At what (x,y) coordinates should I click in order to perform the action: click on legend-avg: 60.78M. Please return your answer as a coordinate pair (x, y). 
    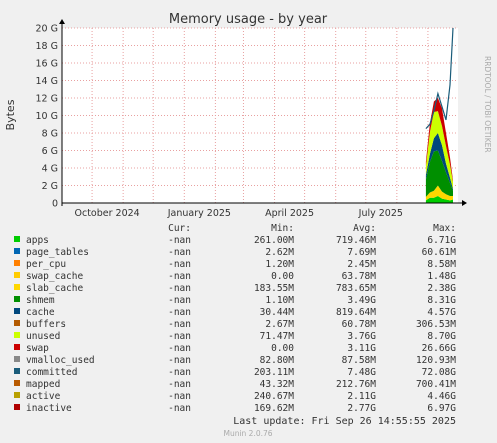
    Looking at the image, I should click on (359, 324).